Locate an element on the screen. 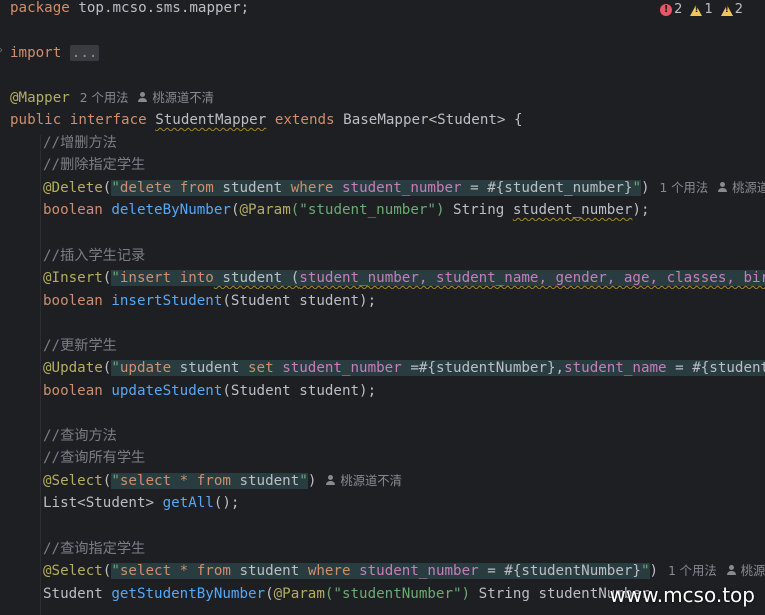  code-line-getall-method: List<Student> getAll(); is located at coordinates (404, 503).